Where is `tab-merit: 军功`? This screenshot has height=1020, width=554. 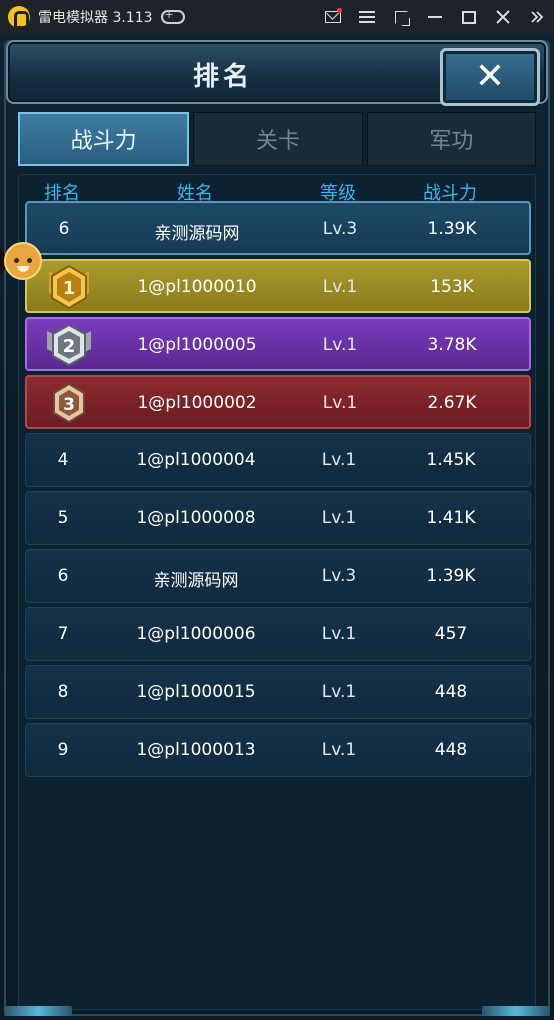 tab-merit: 军功 is located at coordinates (451, 139).